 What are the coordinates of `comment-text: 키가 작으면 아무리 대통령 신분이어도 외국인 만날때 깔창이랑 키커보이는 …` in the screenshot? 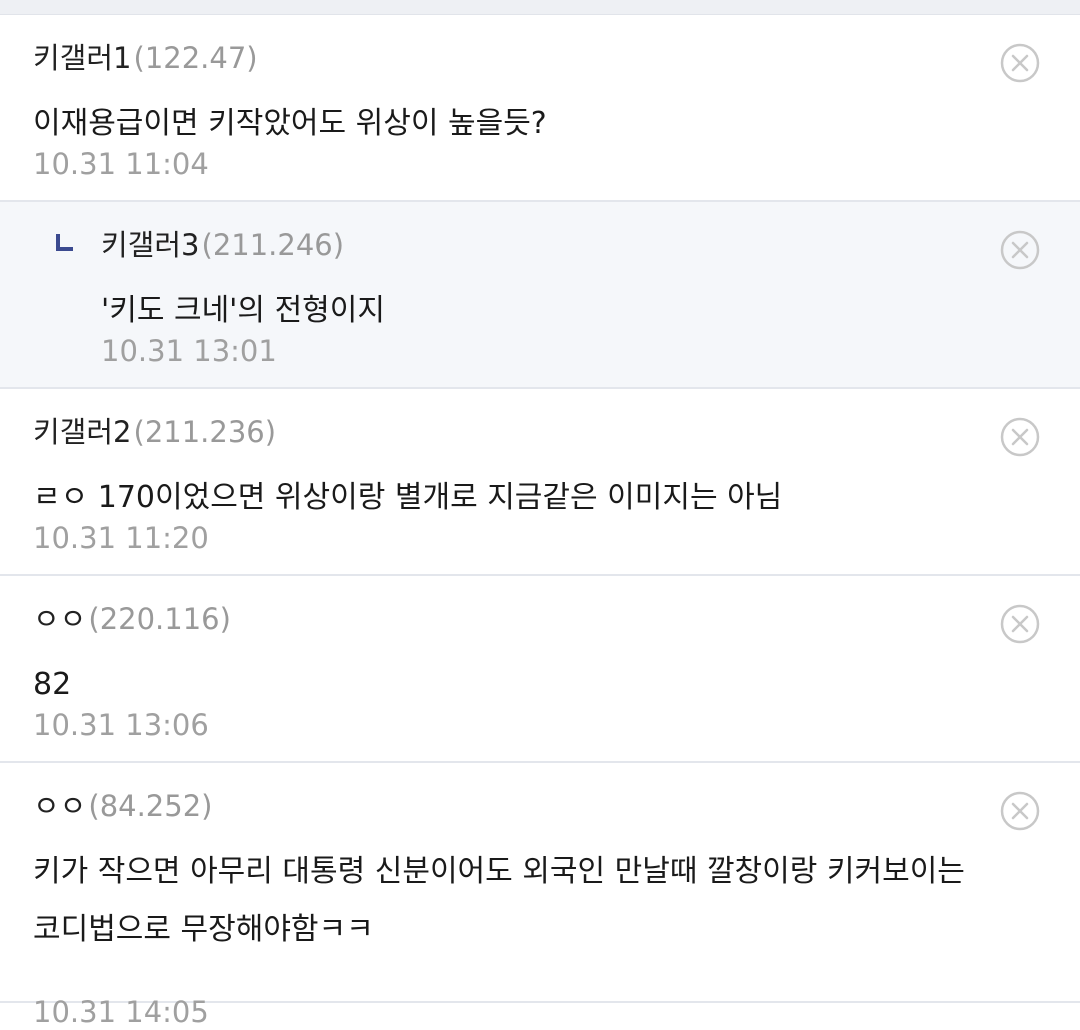 It's located at (499, 900).